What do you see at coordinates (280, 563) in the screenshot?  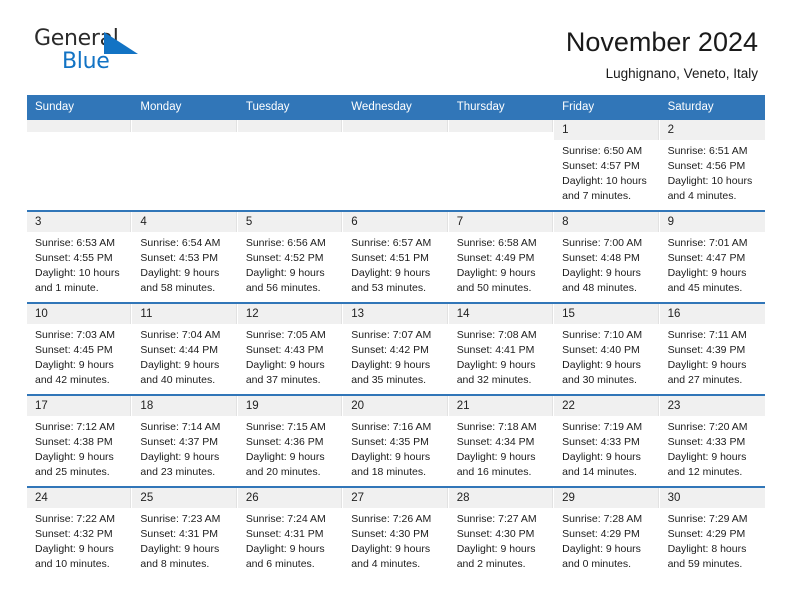 I see `daylight-text-line2: and 6 minutes.` at bounding box center [280, 563].